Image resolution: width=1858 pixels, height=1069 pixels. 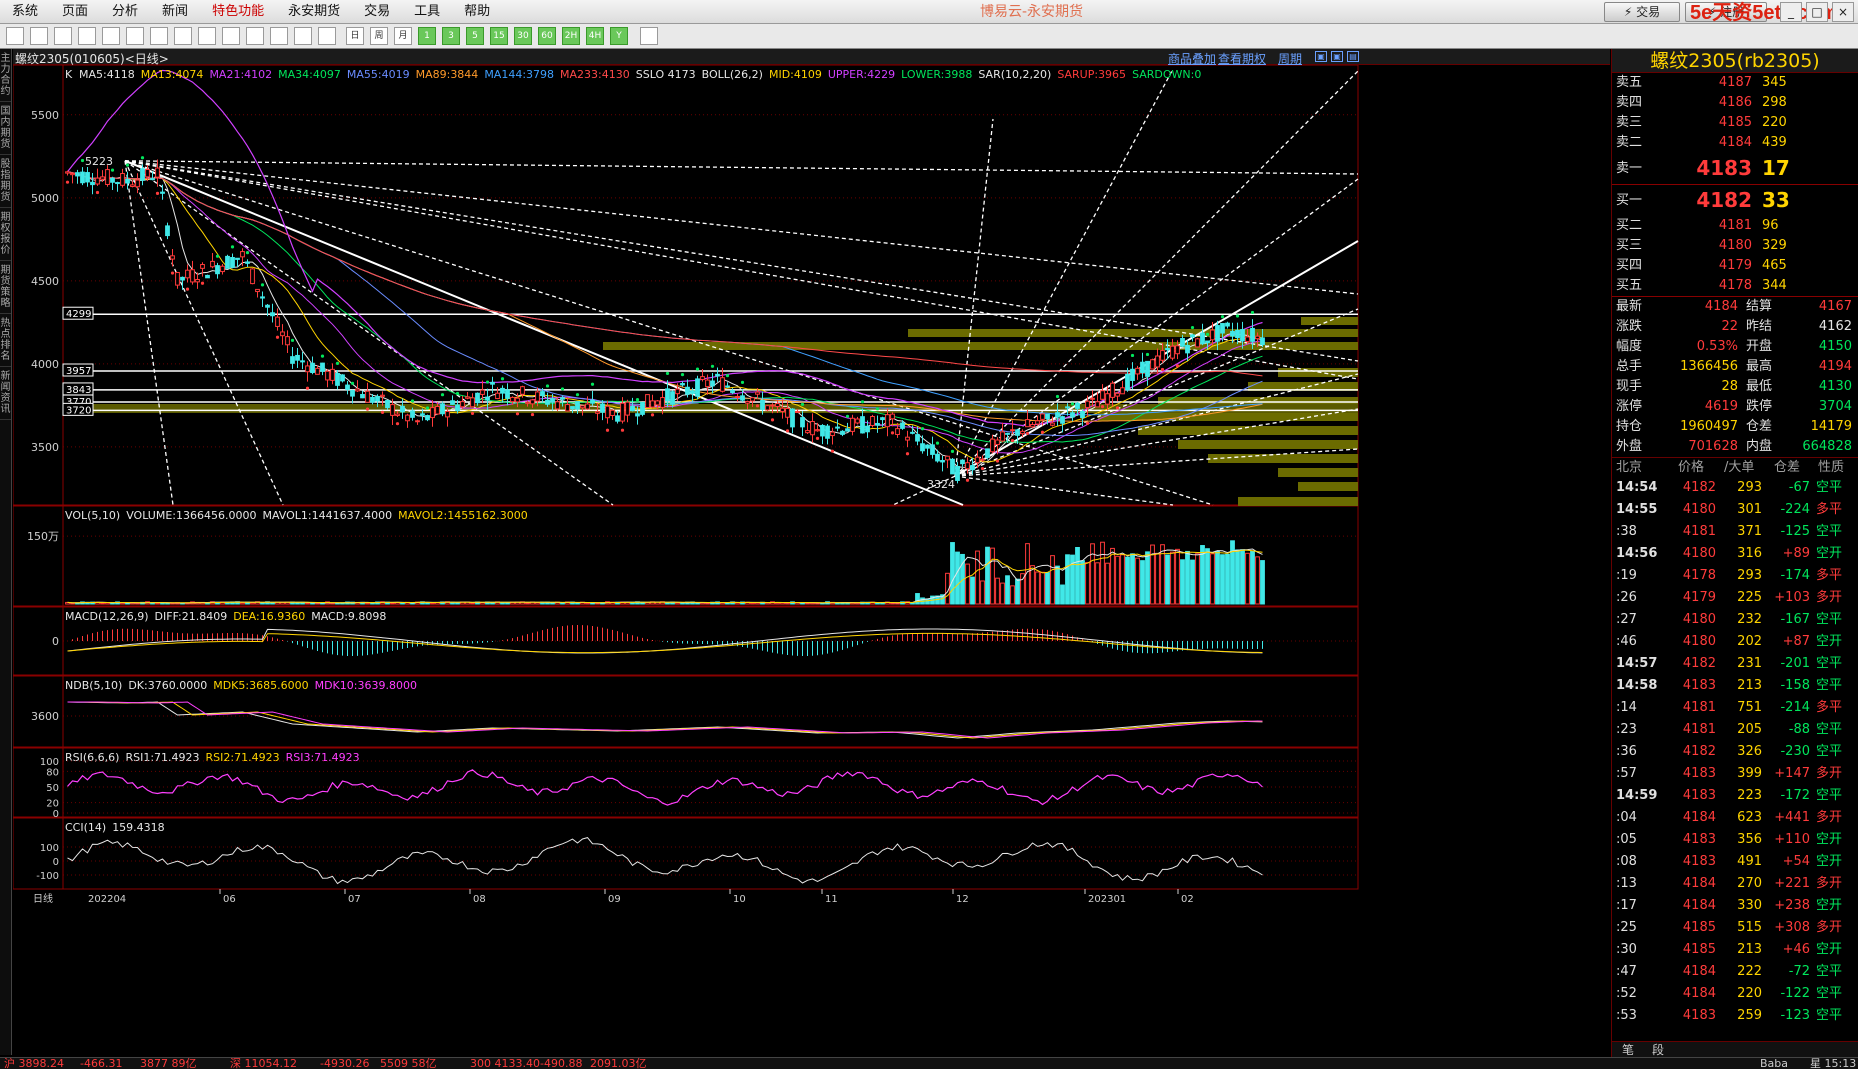 What do you see at coordinates (1735, 226) in the screenshot?
I see `bid-level: 买二 4181 96` at bounding box center [1735, 226].